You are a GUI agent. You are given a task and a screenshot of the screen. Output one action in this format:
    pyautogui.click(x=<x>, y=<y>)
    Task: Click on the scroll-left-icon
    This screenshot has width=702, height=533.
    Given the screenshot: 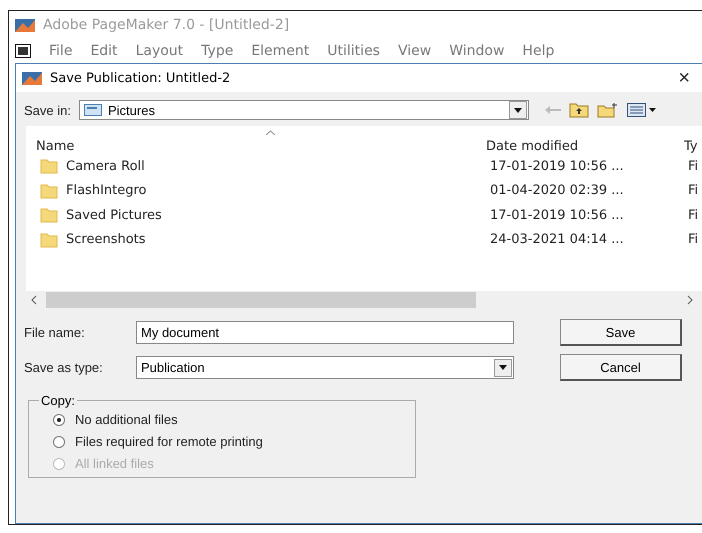 What is the action you would take?
    pyautogui.click(x=34, y=300)
    